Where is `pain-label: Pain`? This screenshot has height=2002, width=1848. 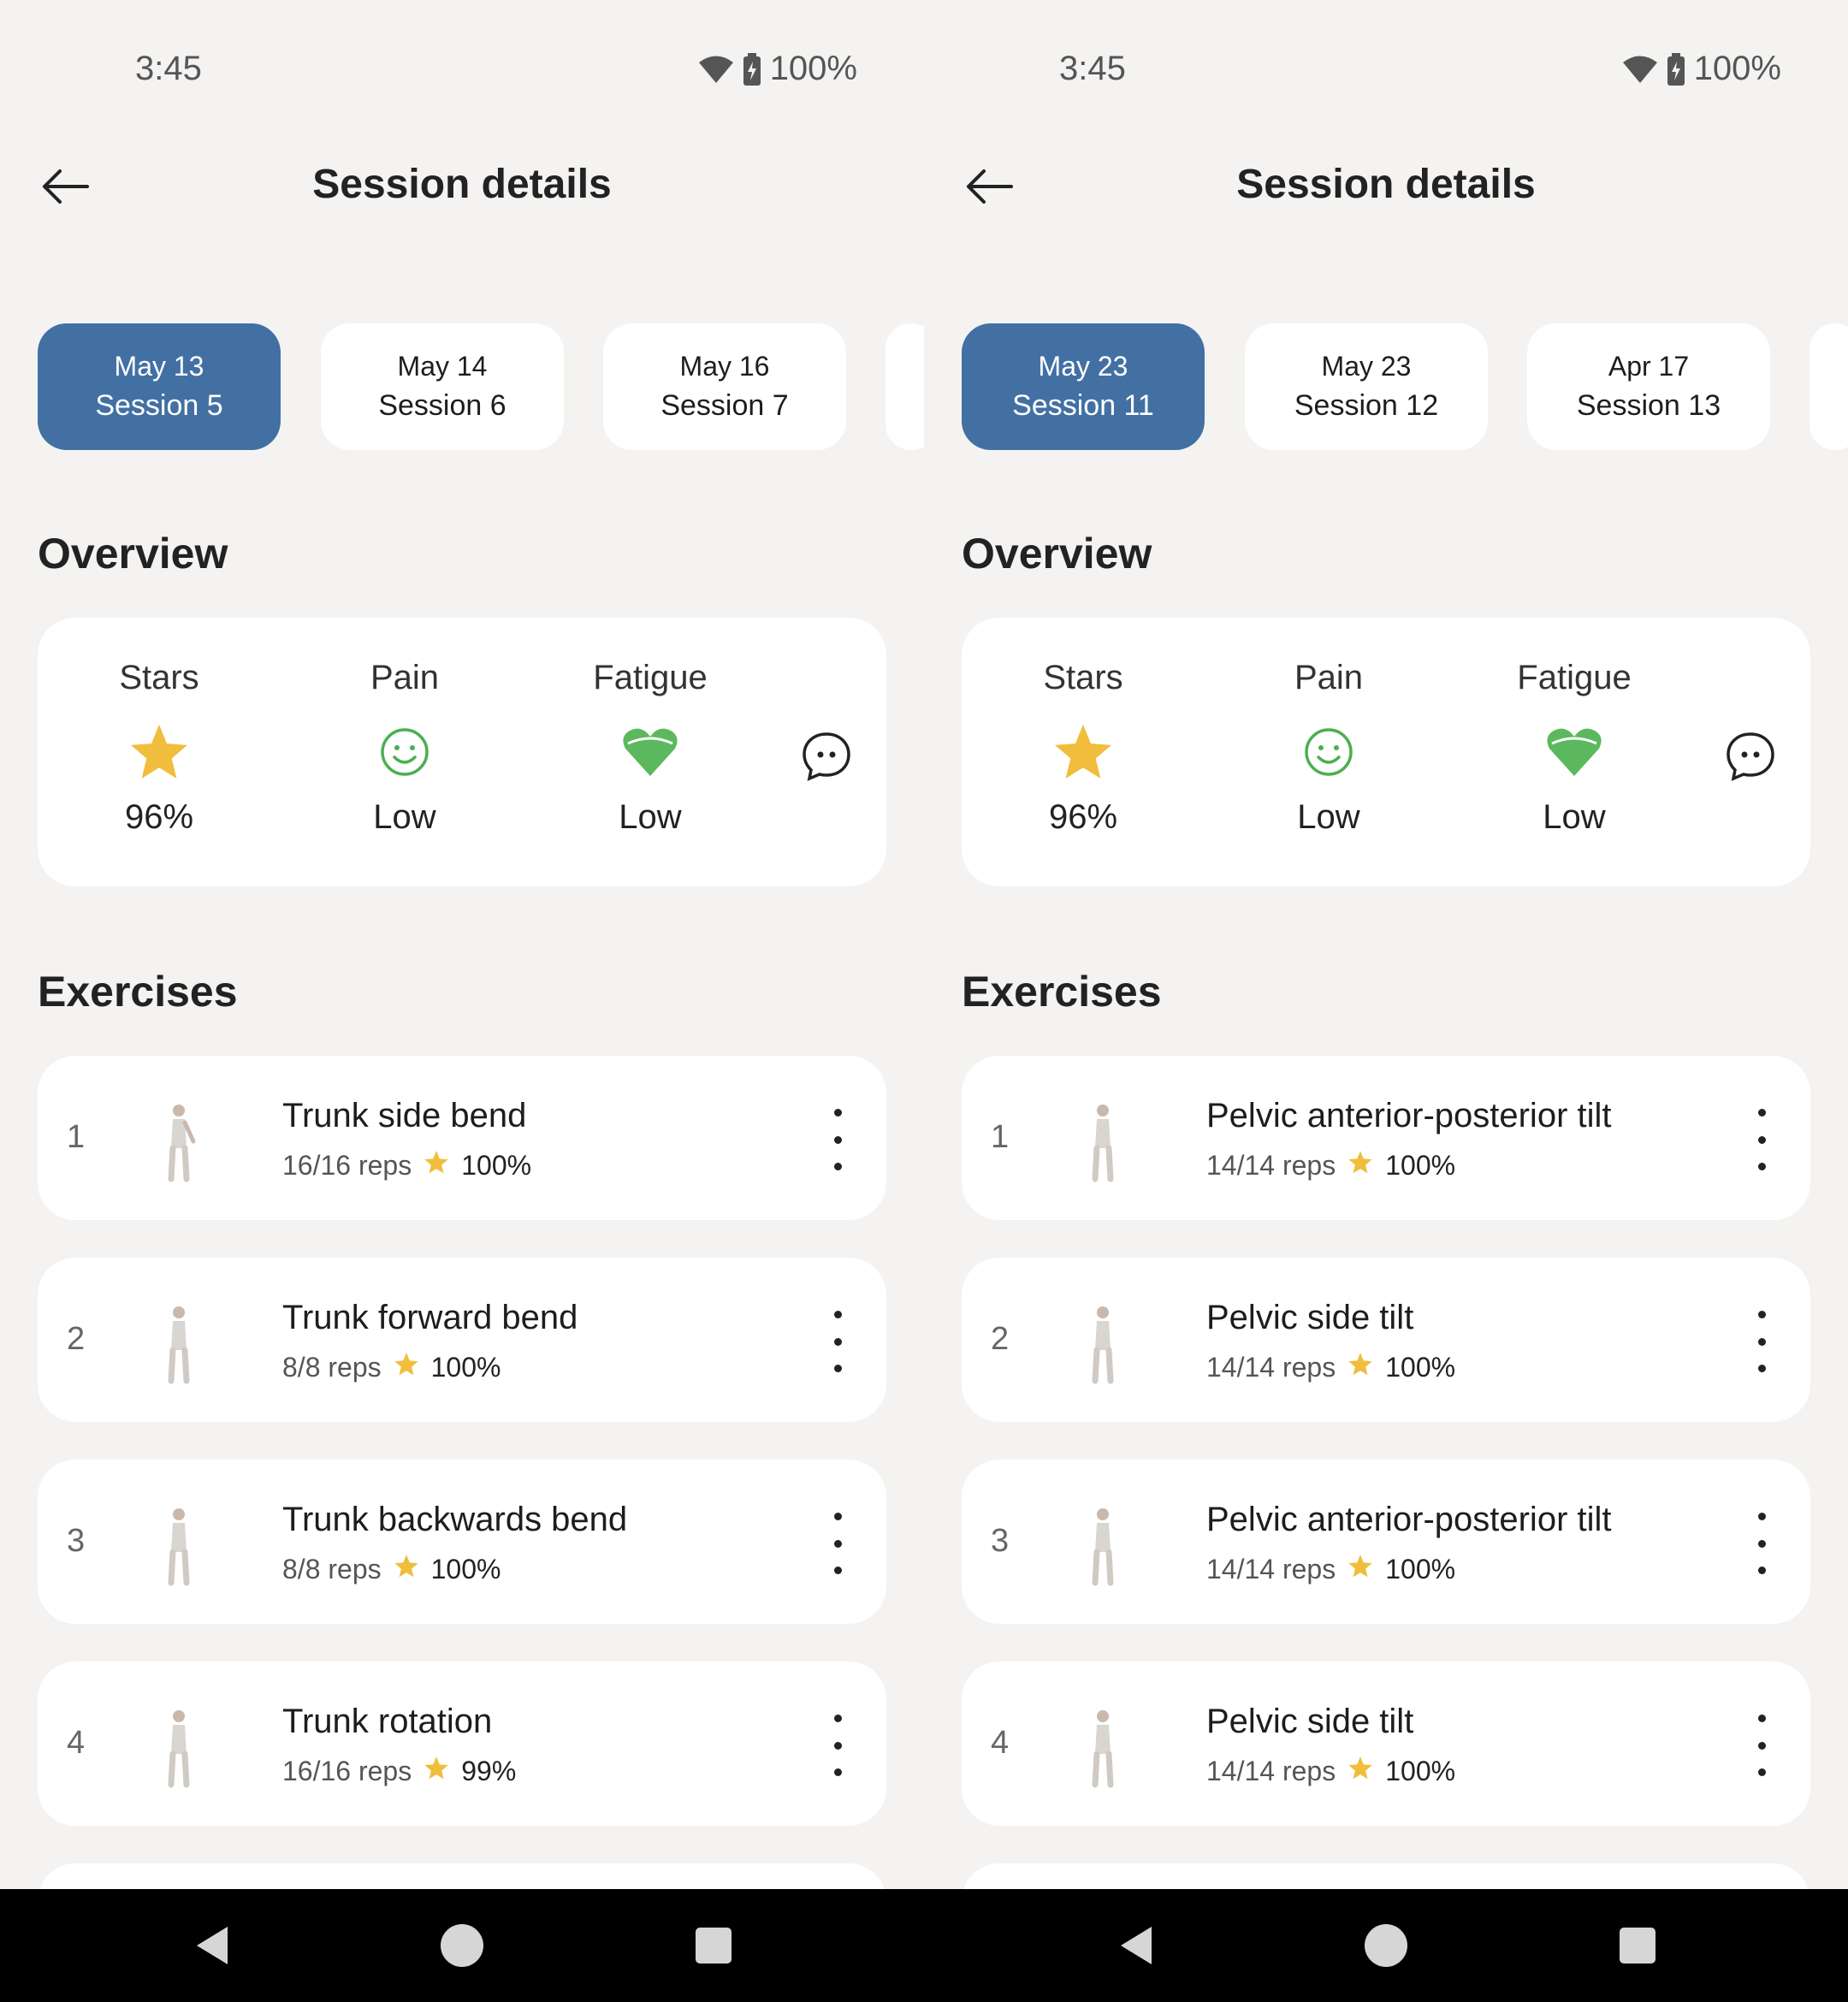
pain-label: Pain is located at coordinates (405, 677).